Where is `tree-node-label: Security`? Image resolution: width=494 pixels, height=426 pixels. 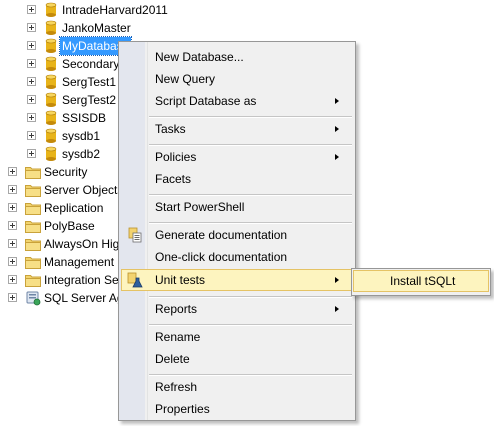
tree-node-label: Security is located at coordinates (66, 172).